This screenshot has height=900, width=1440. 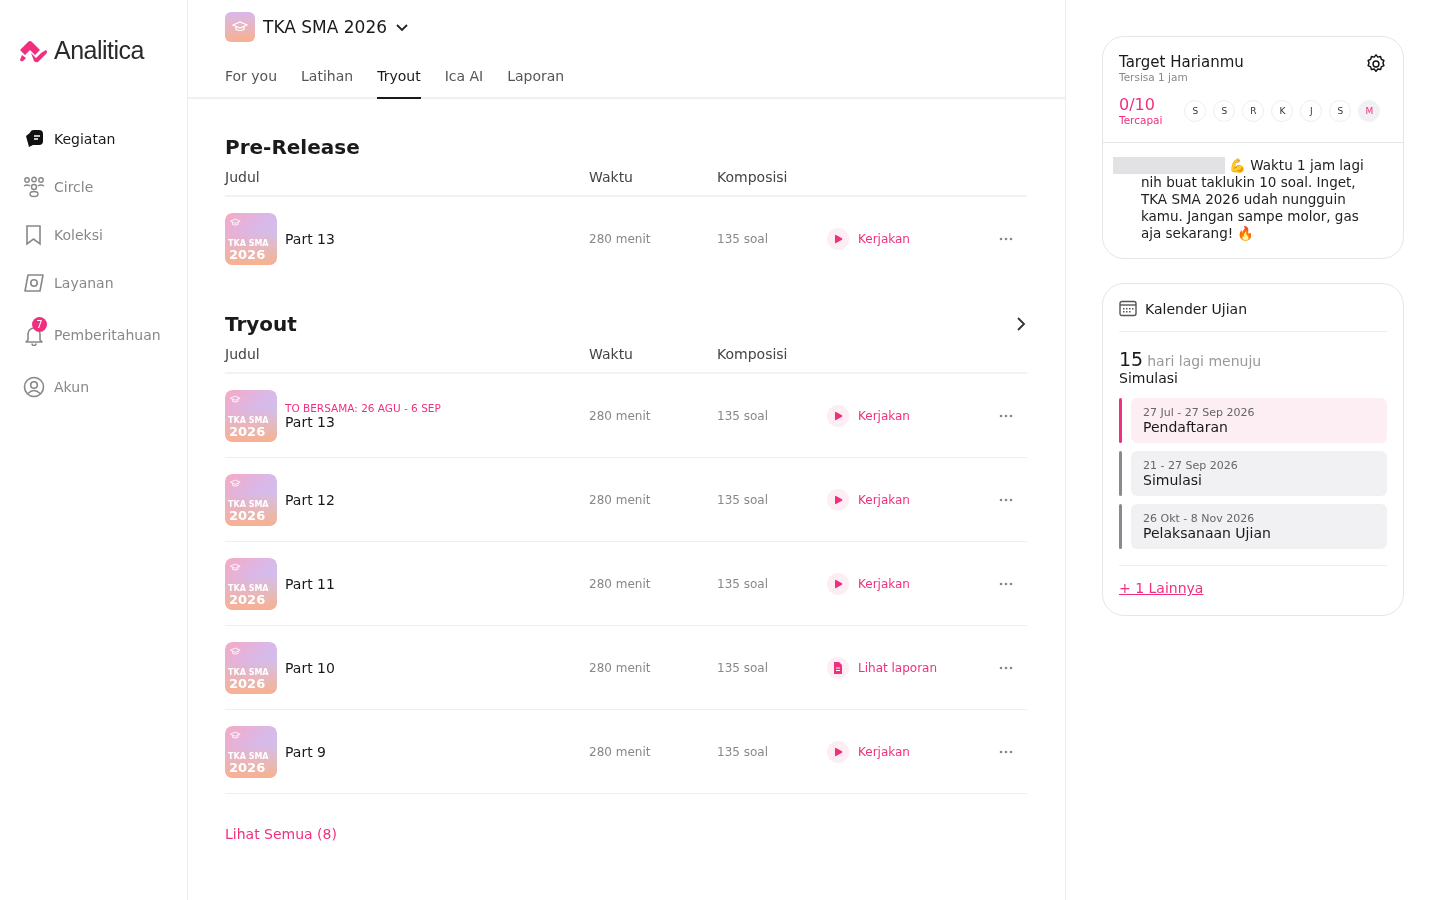 I want to click on sidebar-item: Kegiatan, so click(x=102, y=139).